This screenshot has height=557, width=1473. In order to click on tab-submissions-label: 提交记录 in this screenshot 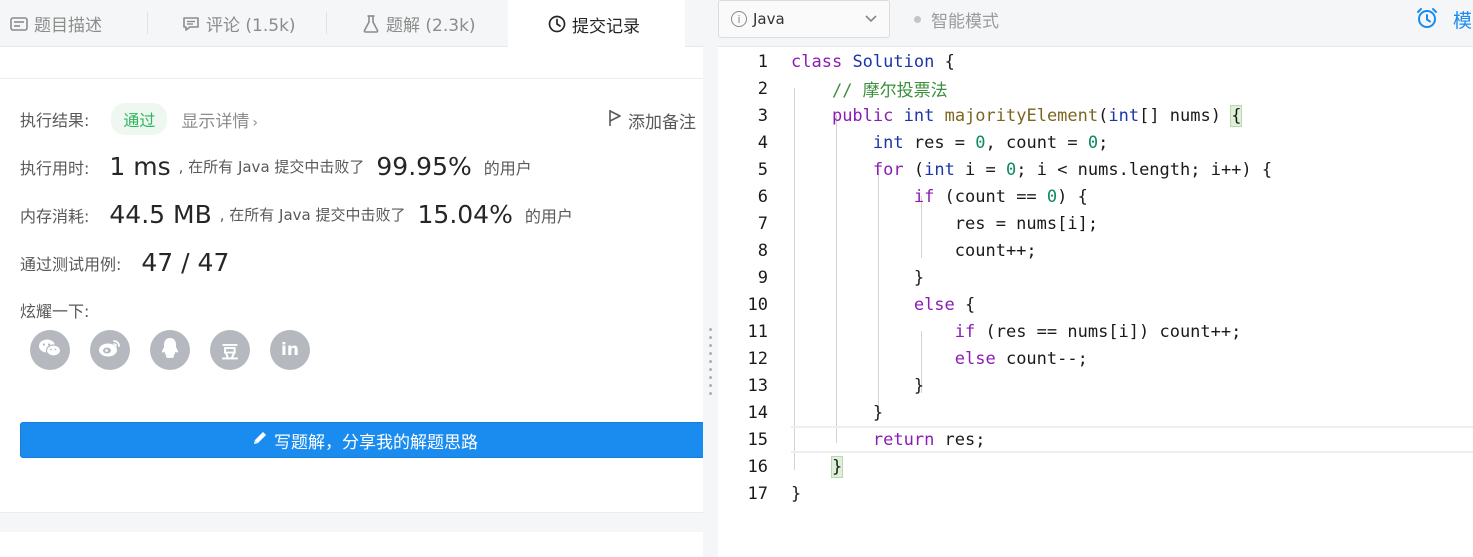, I will do `click(606, 26)`.